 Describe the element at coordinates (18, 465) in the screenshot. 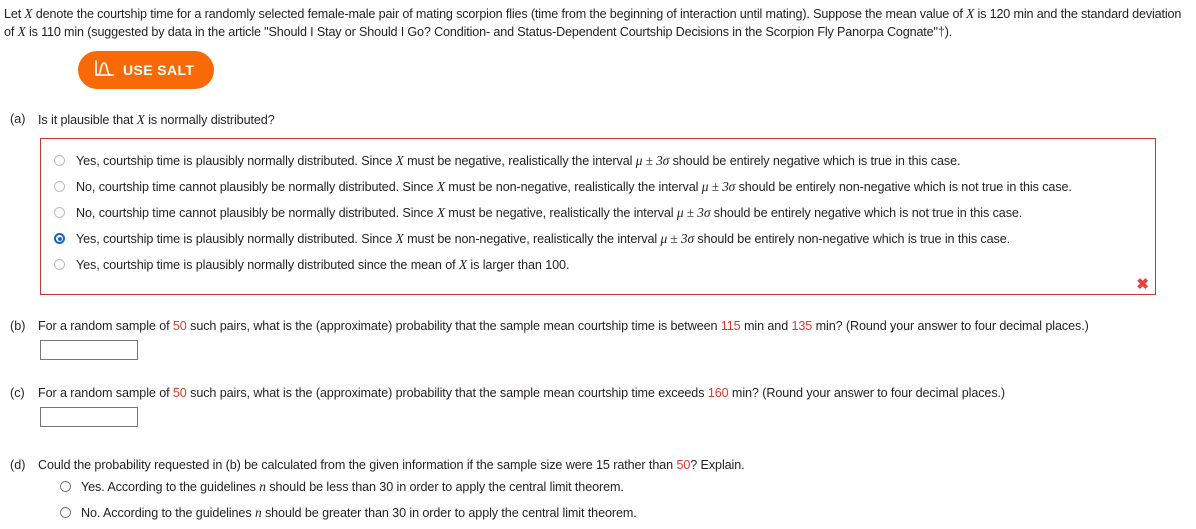

I see `part-d-label: (d)` at that location.